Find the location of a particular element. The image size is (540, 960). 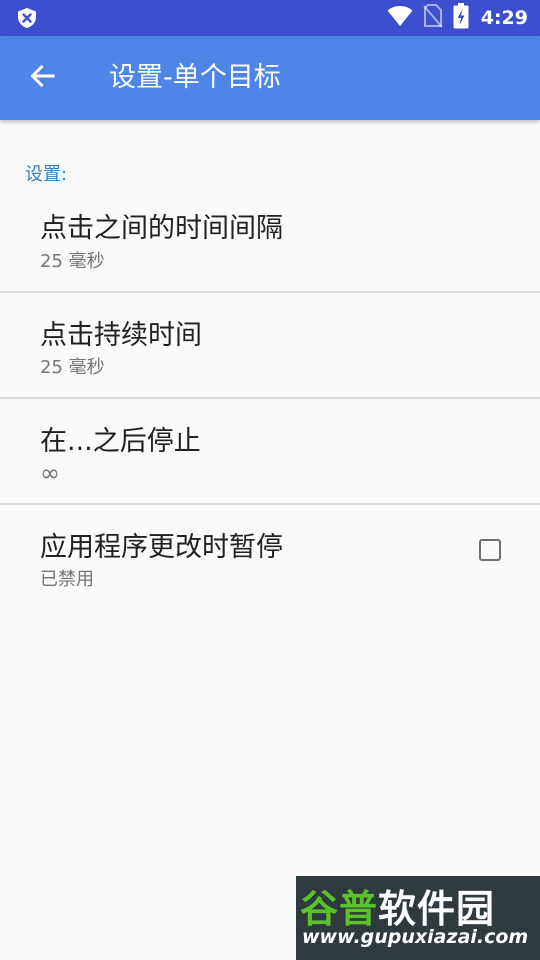

setting-click-interval: 点击之间的时间间隔 25 毫秒 is located at coordinates (270, 239).